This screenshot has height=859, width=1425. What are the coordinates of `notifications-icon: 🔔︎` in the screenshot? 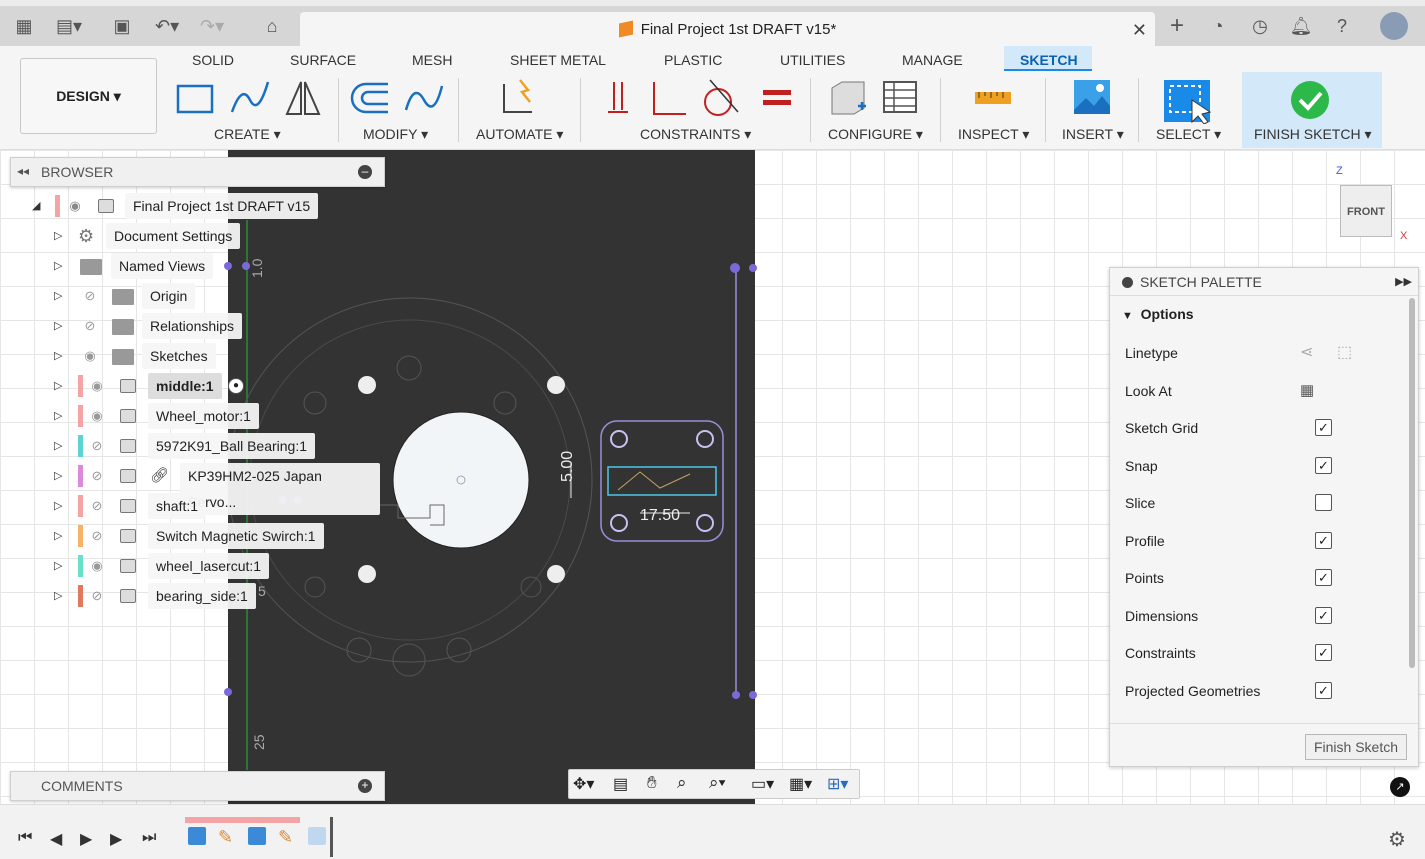 It's located at (1301, 26).